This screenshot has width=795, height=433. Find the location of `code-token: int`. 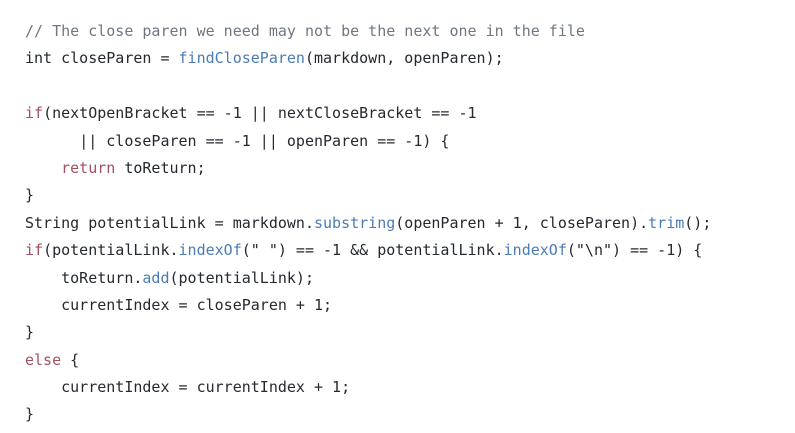

code-token: int is located at coordinates (39, 58).